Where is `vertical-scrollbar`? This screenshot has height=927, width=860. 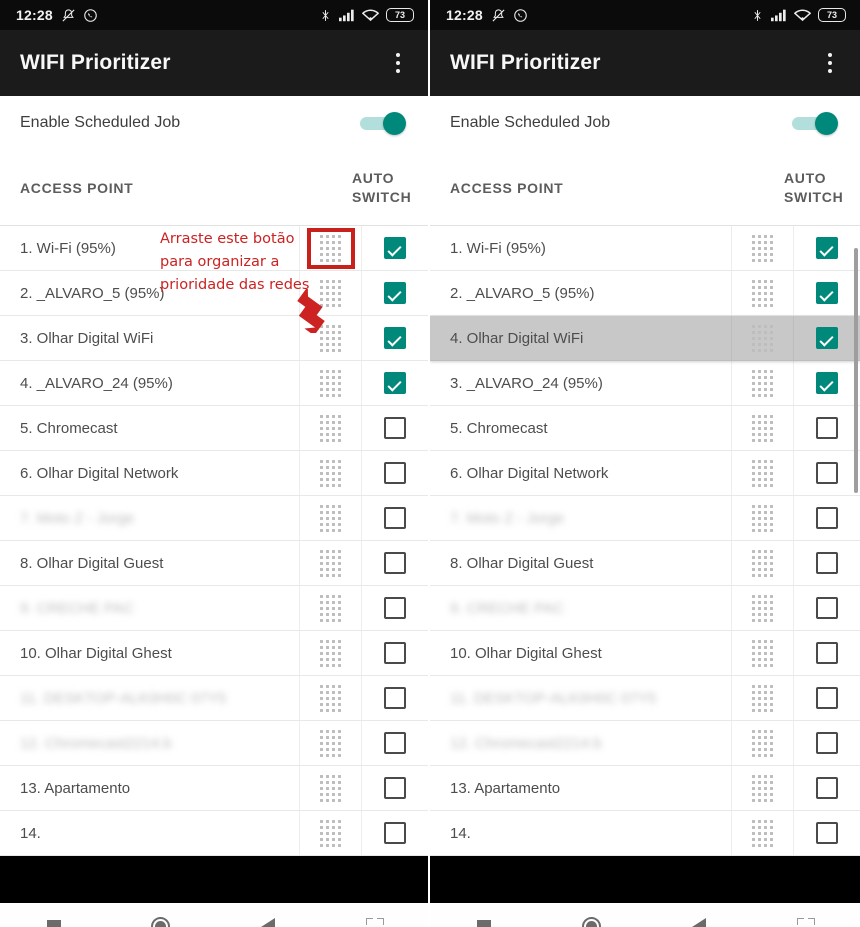
vertical-scrollbar is located at coordinates (856, 370).